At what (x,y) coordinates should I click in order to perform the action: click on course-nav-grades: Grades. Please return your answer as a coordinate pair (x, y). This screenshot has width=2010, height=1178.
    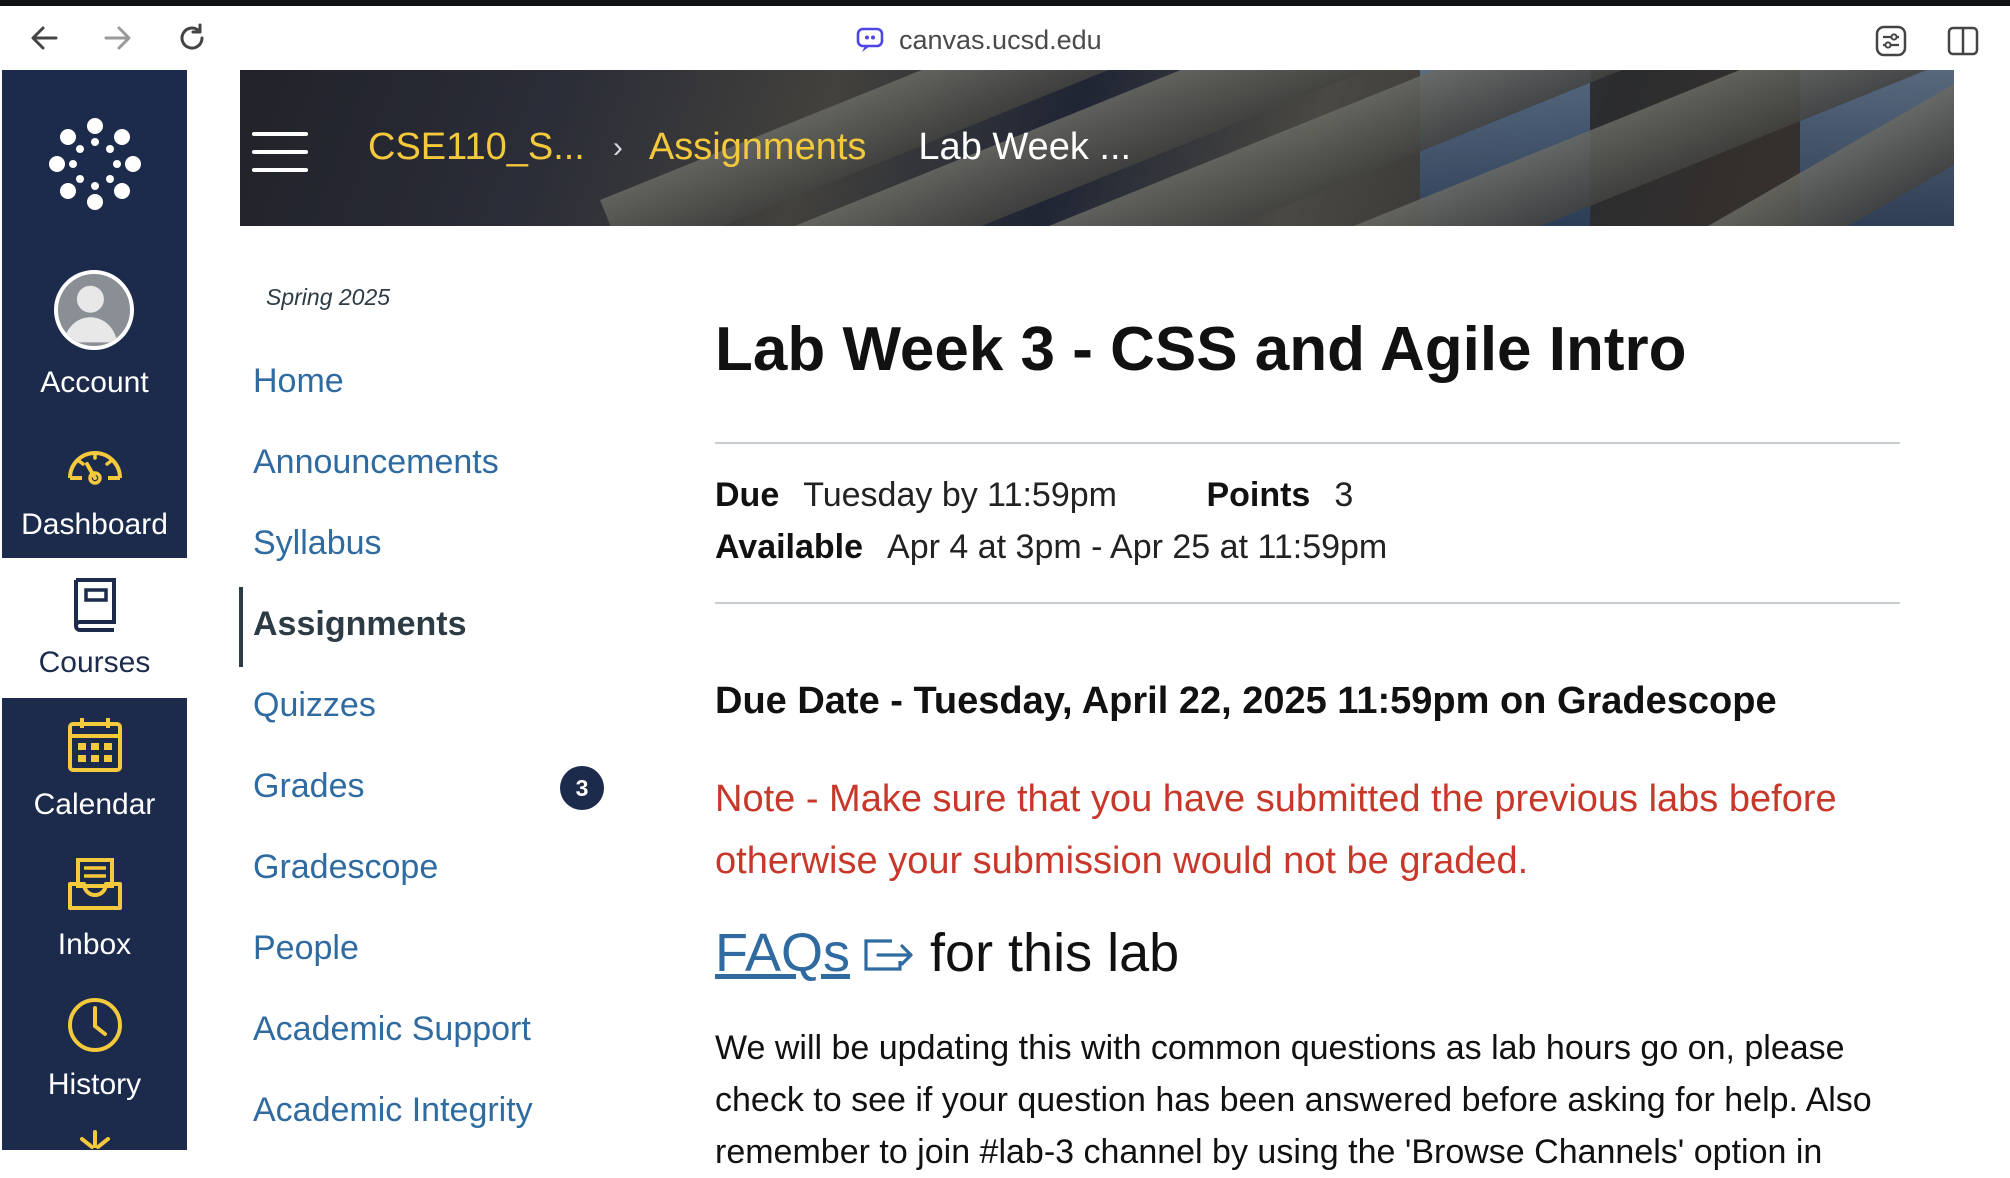
    Looking at the image, I should click on (309, 786).